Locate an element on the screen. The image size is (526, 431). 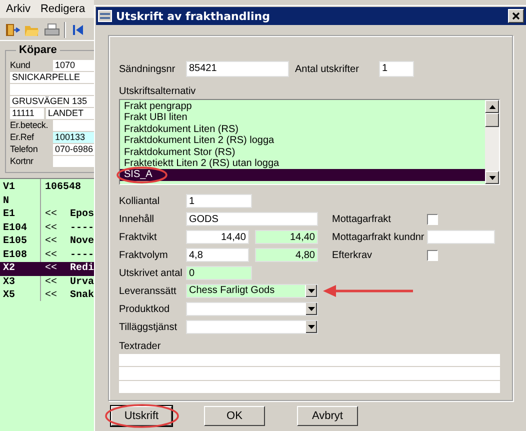
list-item: Frakt pengrapp is located at coordinates (302, 106).